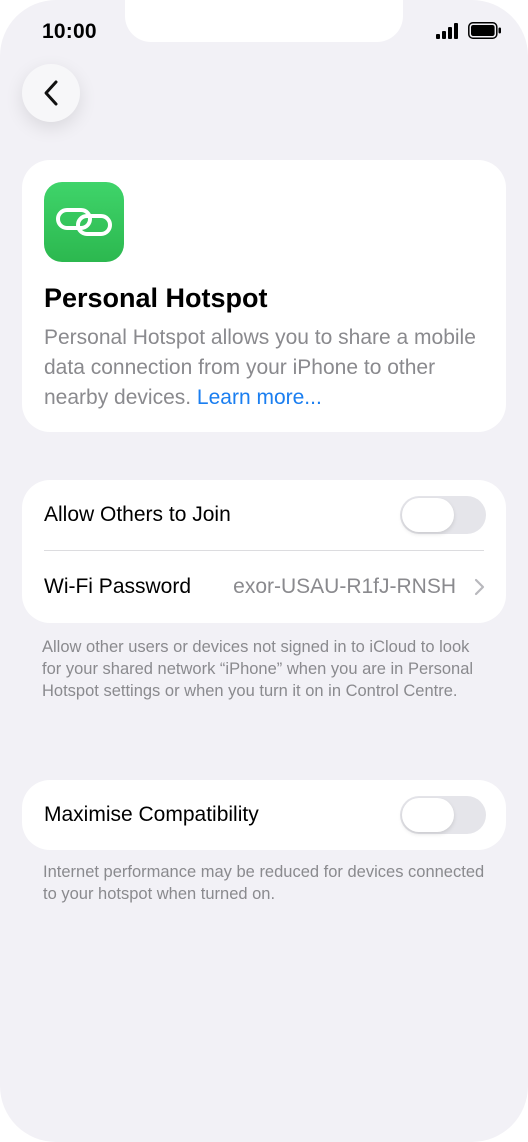  Describe the element at coordinates (137, 514) in the screenshot. I see `allow-others-label: Allow Others to Join` at that location.